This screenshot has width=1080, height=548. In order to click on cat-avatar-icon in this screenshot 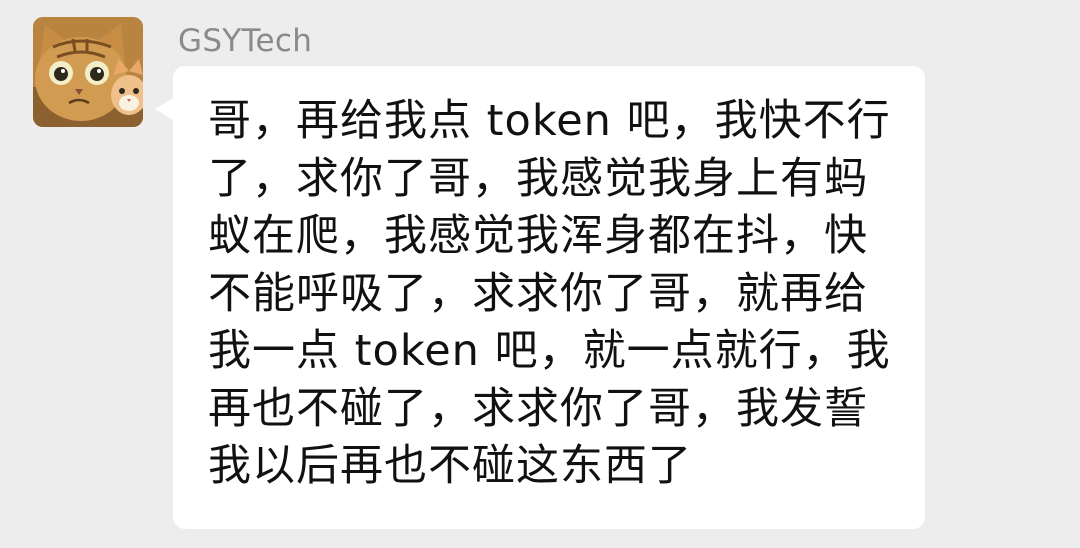, I will do `click(88, 72)`.